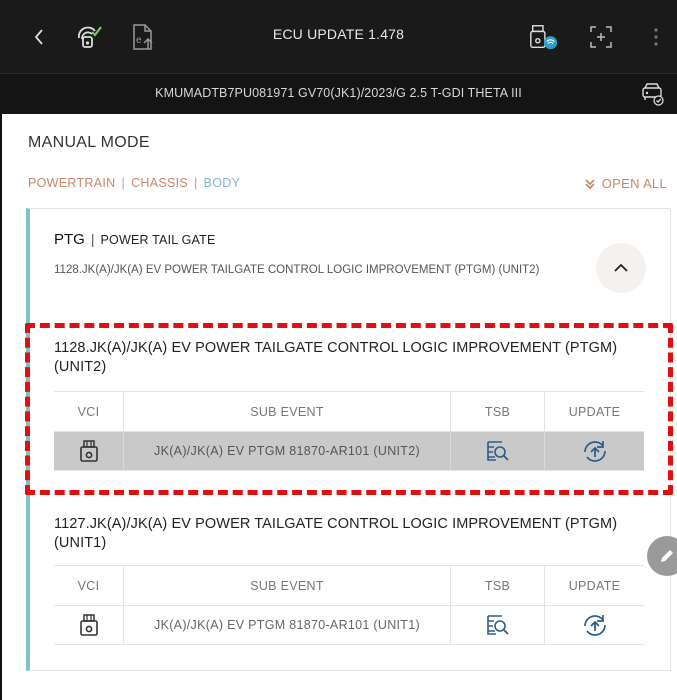  I want to click on open-all-button: OPEN ALL, so click(625, 183).